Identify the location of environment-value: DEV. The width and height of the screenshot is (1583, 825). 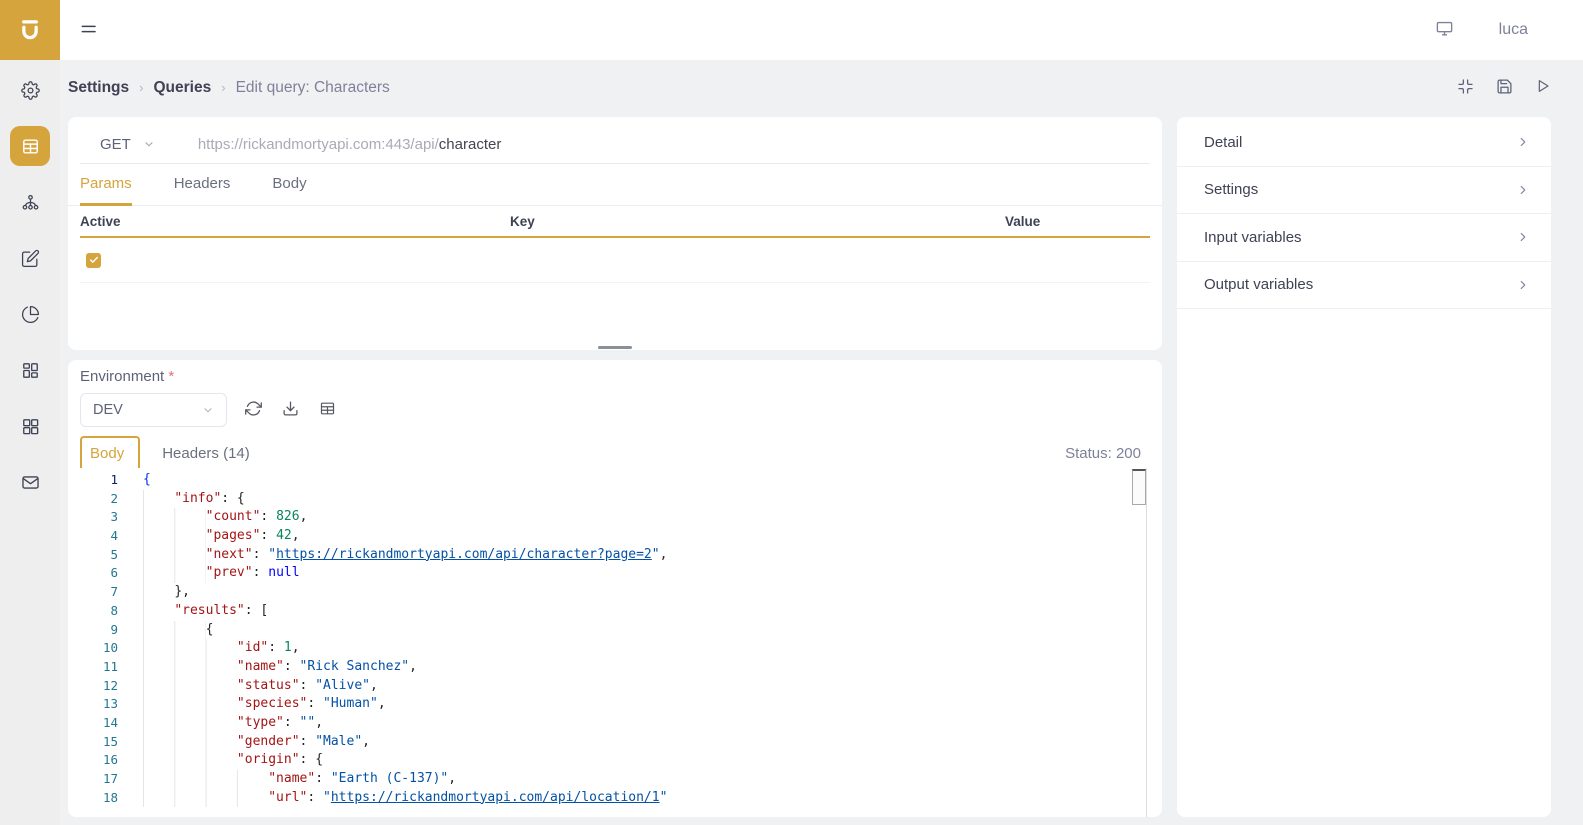
(108, 410).